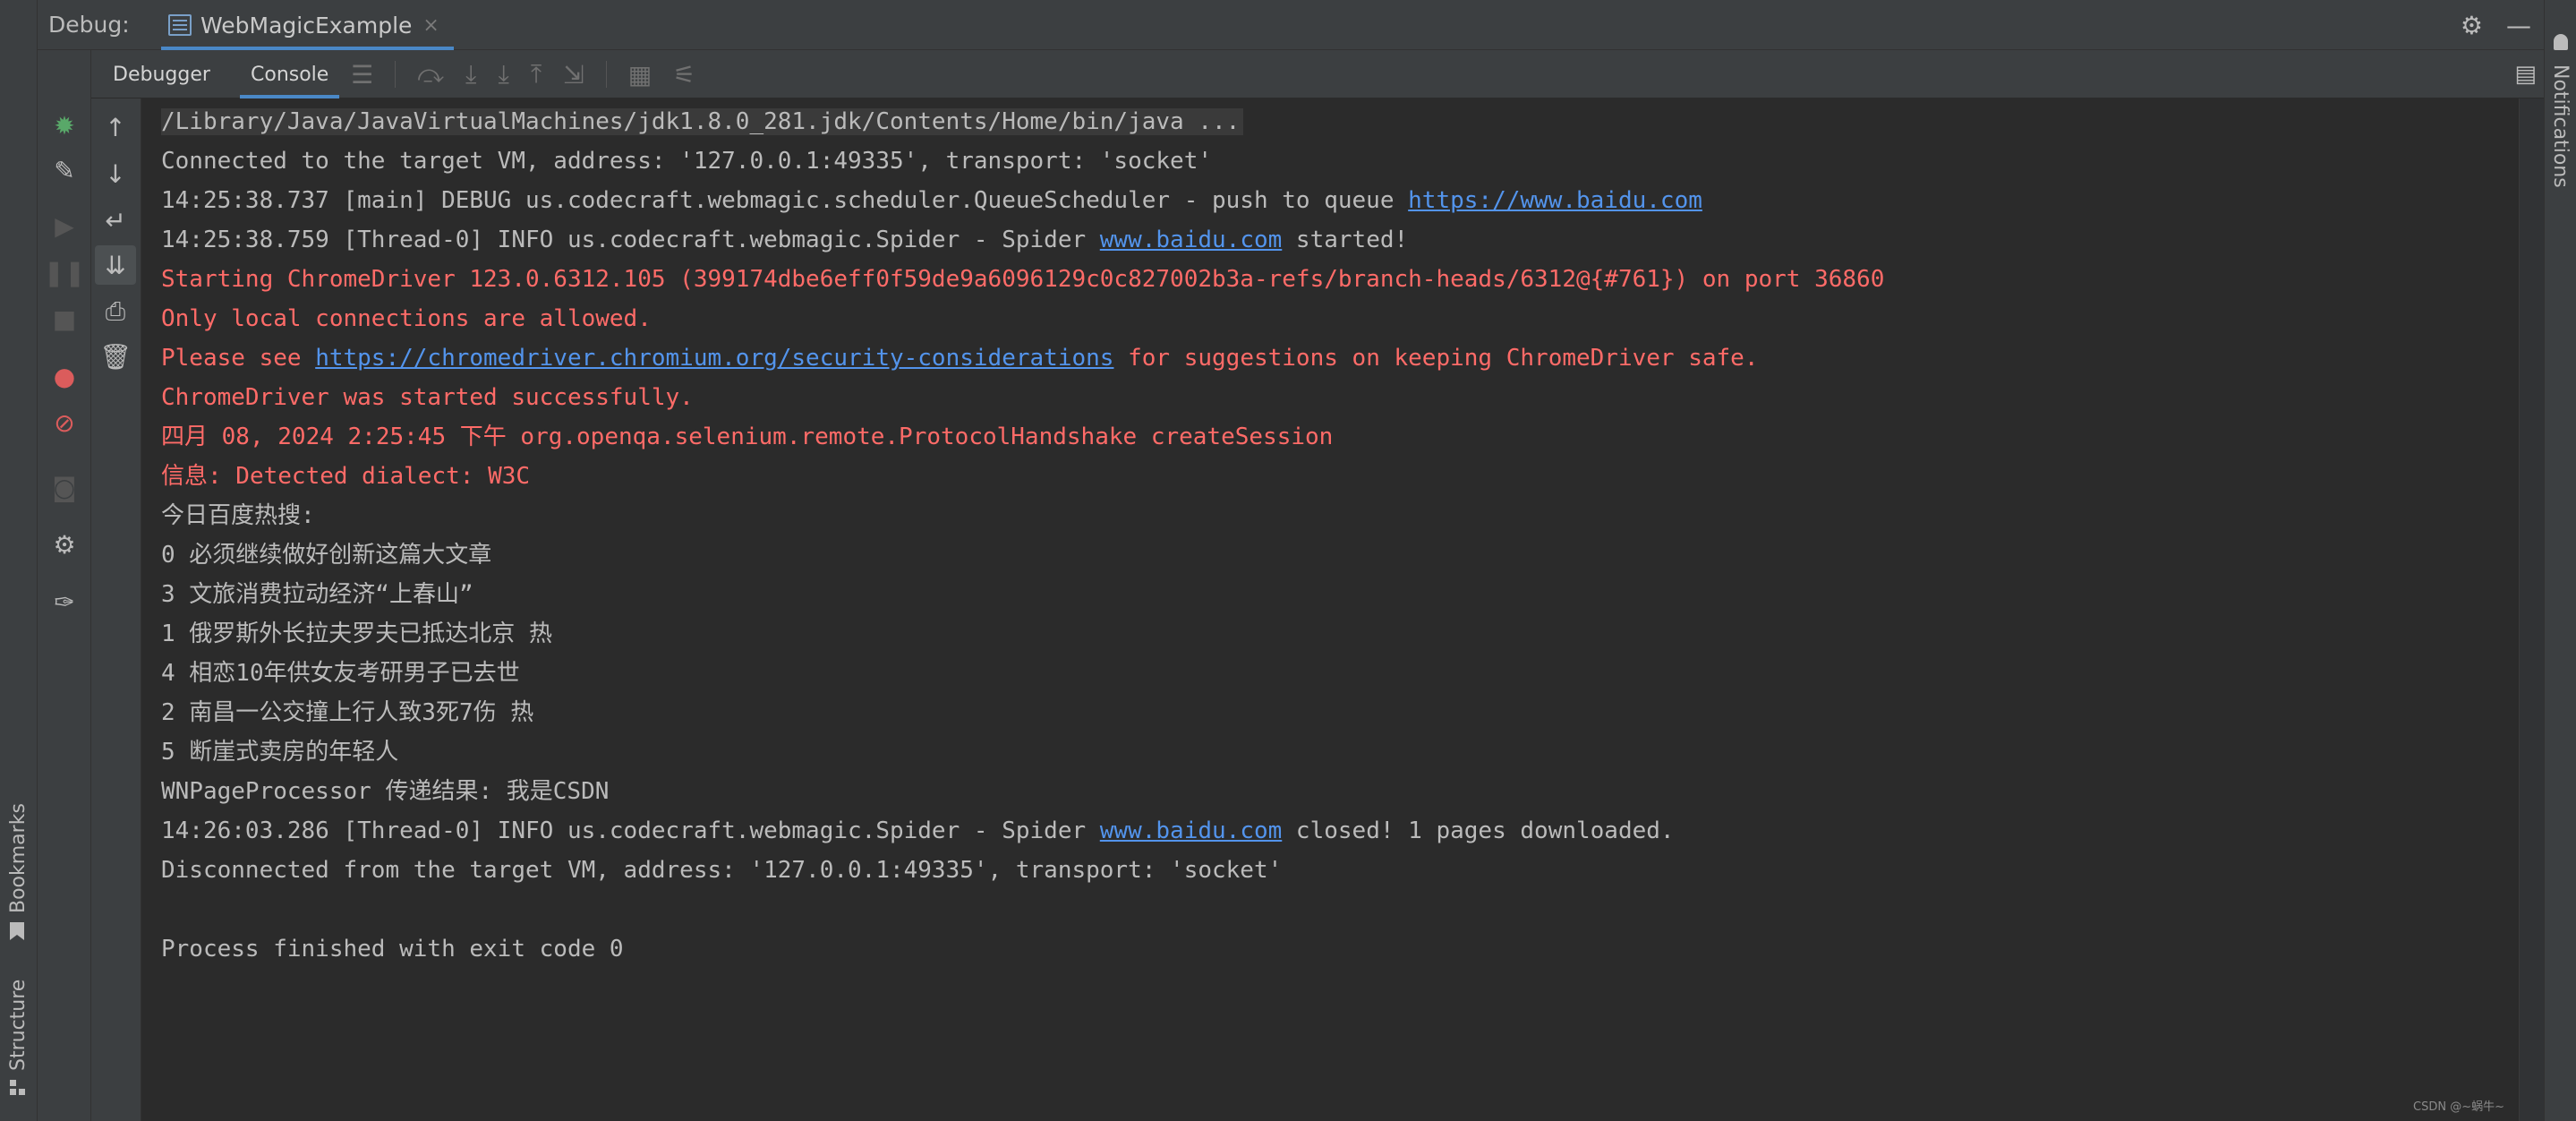  What do you see at coordinates (1478, 830) in the screenshot?
I see `console-text: closed! 1 pages downloaded.` at bounding box center [1478, 830].